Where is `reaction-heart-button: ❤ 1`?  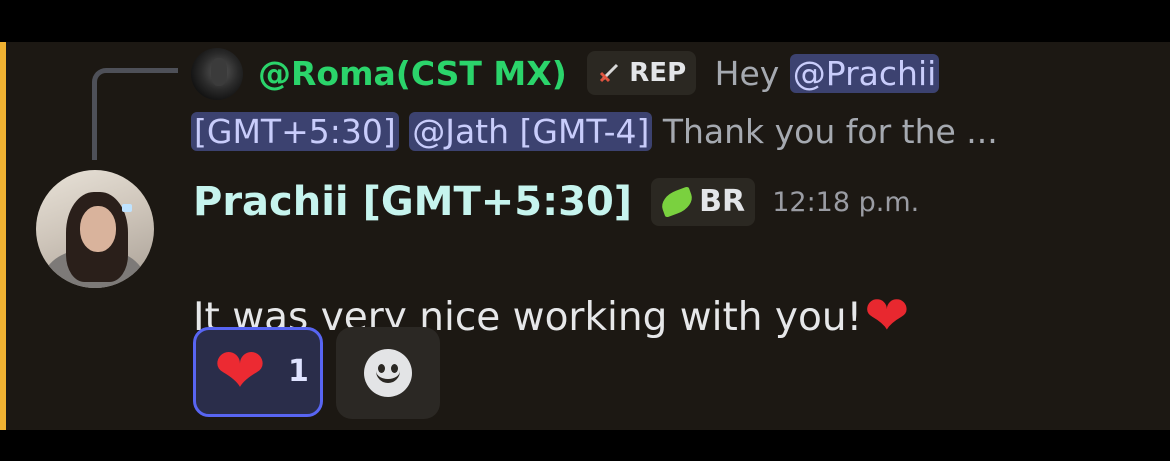
reaction-heart-button: ❤ 1 is located at coordinates (258, 372).